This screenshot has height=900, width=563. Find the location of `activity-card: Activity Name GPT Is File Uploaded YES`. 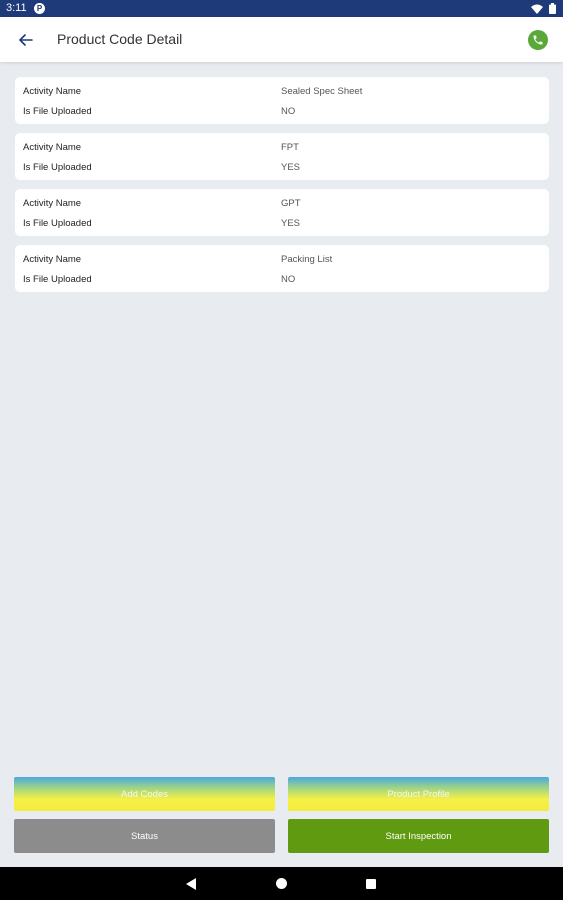

activity-card: Activity Name GPT Is File Uploaded YES is located at coordinates (282, 212).